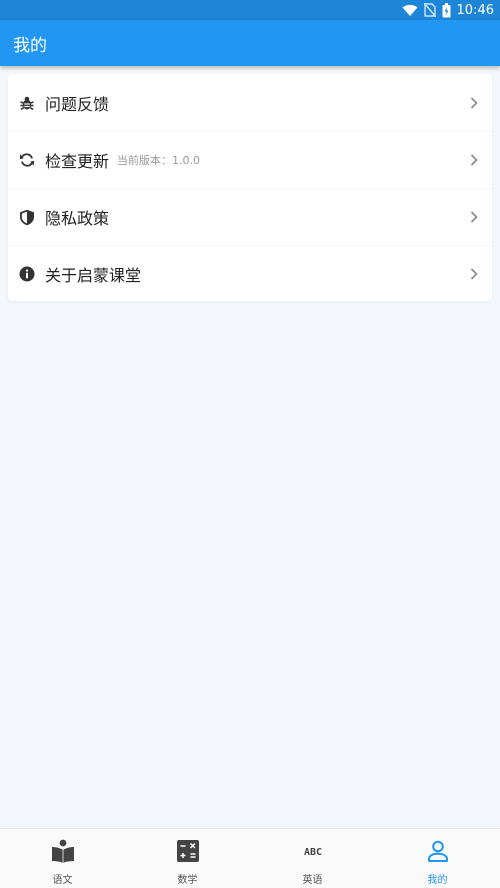  I want to click on app-bar: 我的, so click(250, 43).